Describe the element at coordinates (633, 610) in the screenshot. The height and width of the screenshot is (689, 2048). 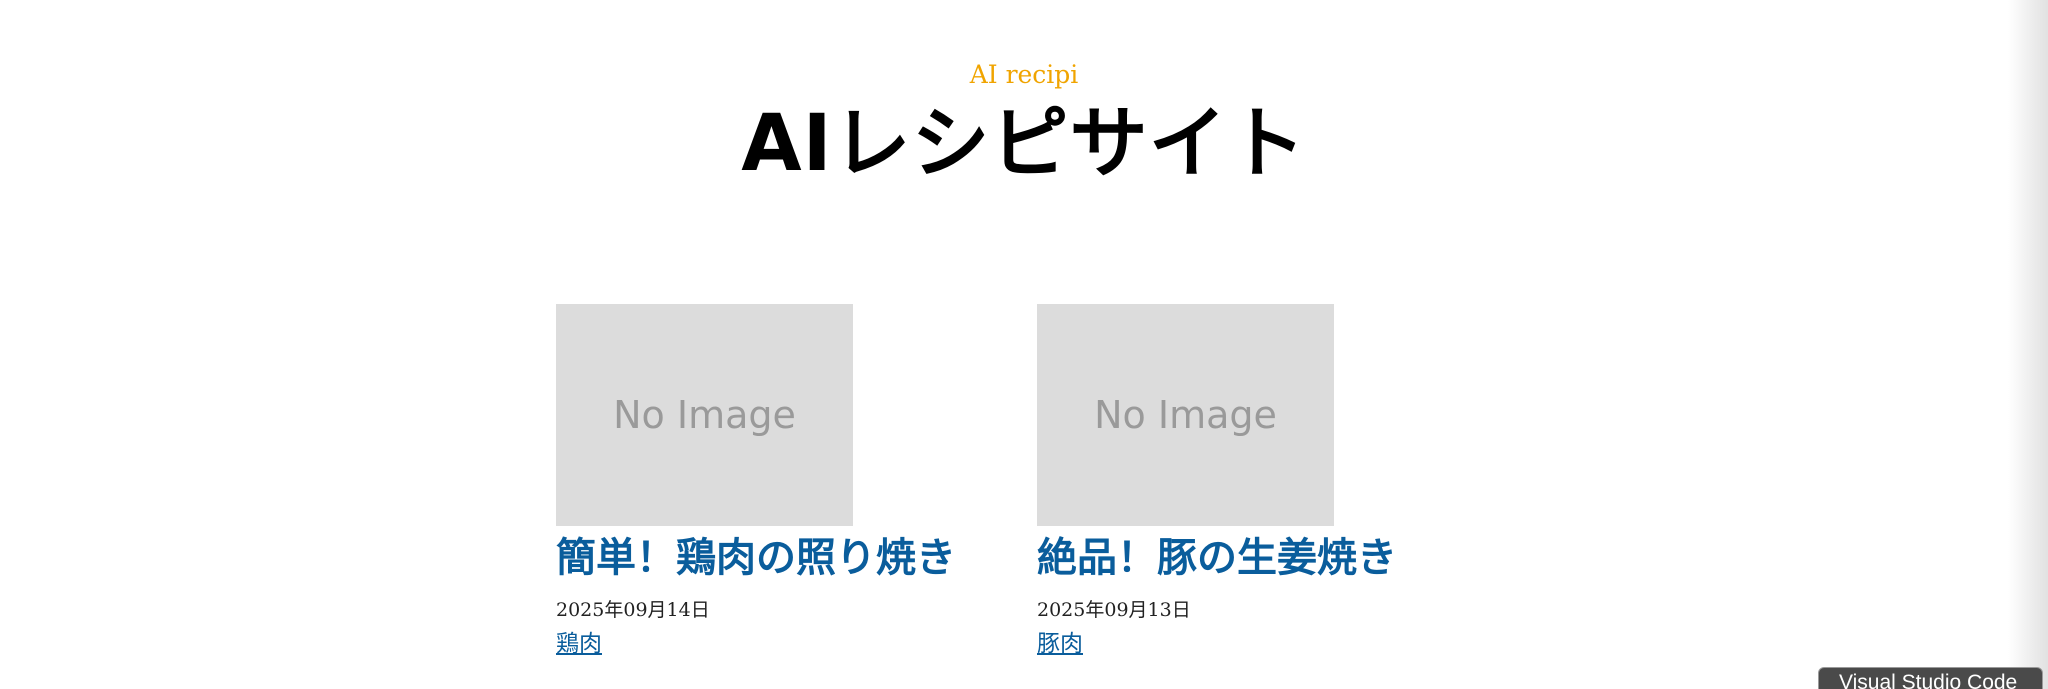
I see `recipe-date: 2025年09月14日` at that location.